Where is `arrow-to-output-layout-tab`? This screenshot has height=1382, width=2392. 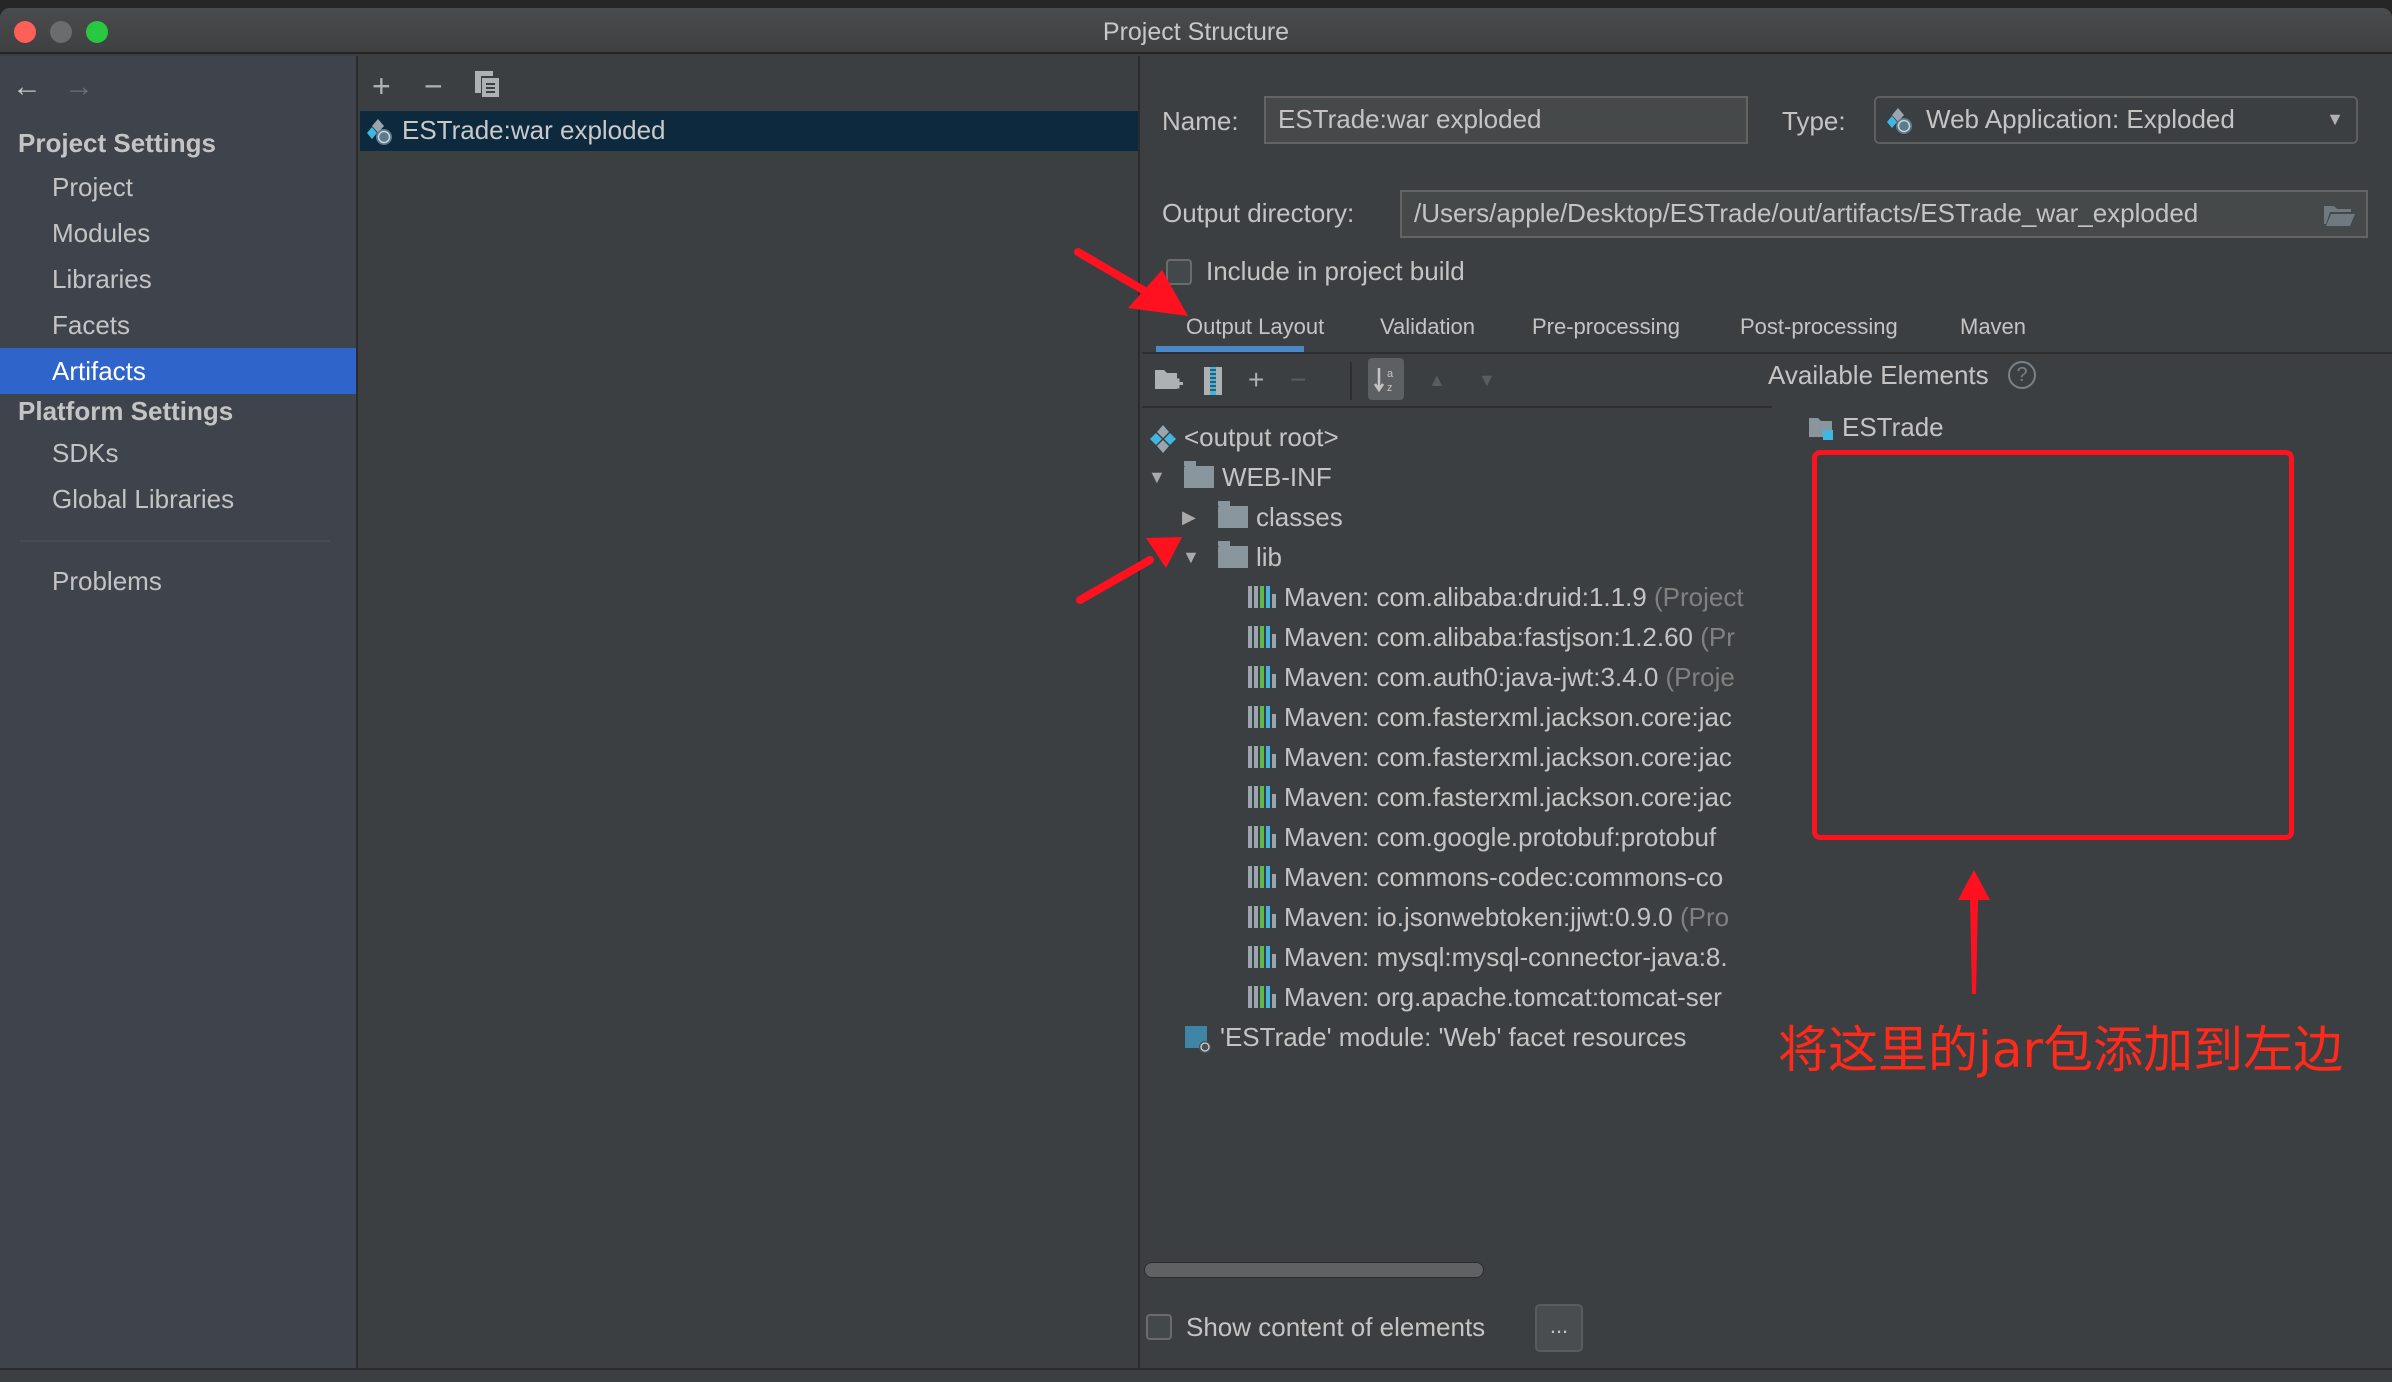 arrow-to-output-layout-tab is located at coordinates (1131, 282).